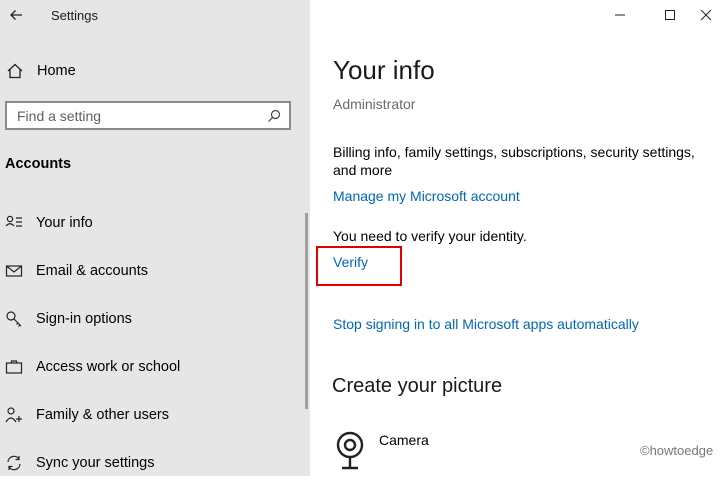  Describe the element at coordinates (13, 415) in the screenshot. I see `person-add-icon` at that location.